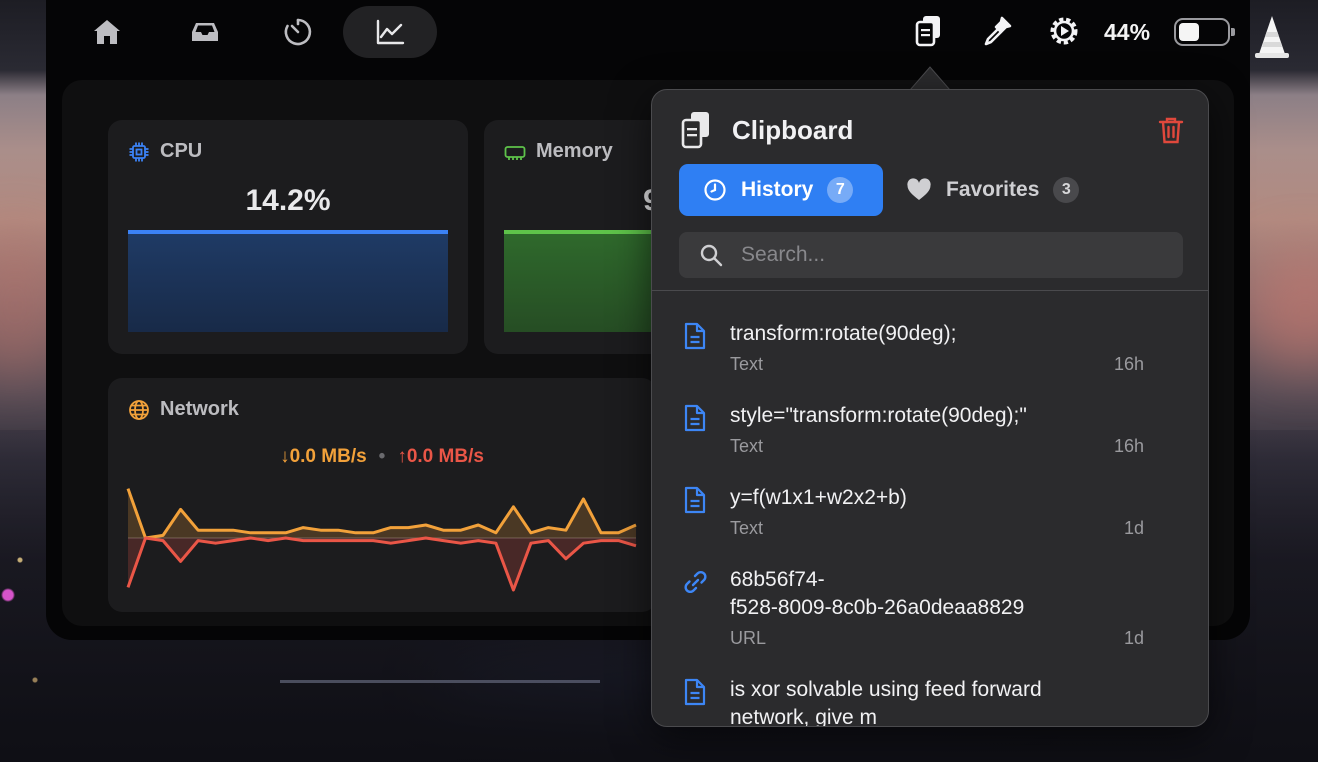  Describe the element at coordinates (930, 78) in the screenshot. I see `popover-arrow` at that location.